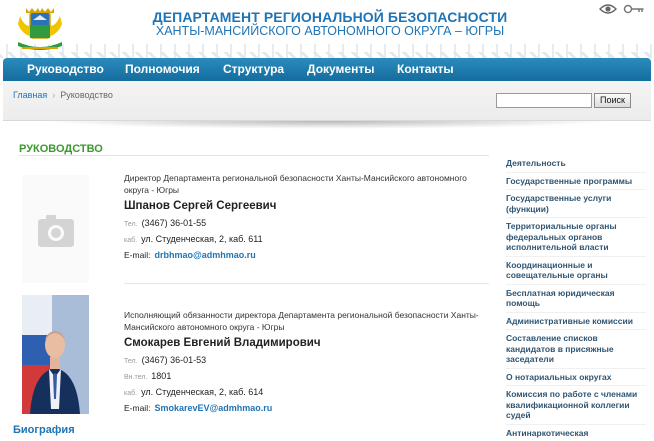 The width and height of the screenshot is (654, 441). Describe the element at coordinates (254, 155) in the screenshot. I see `title-divider` at that location.